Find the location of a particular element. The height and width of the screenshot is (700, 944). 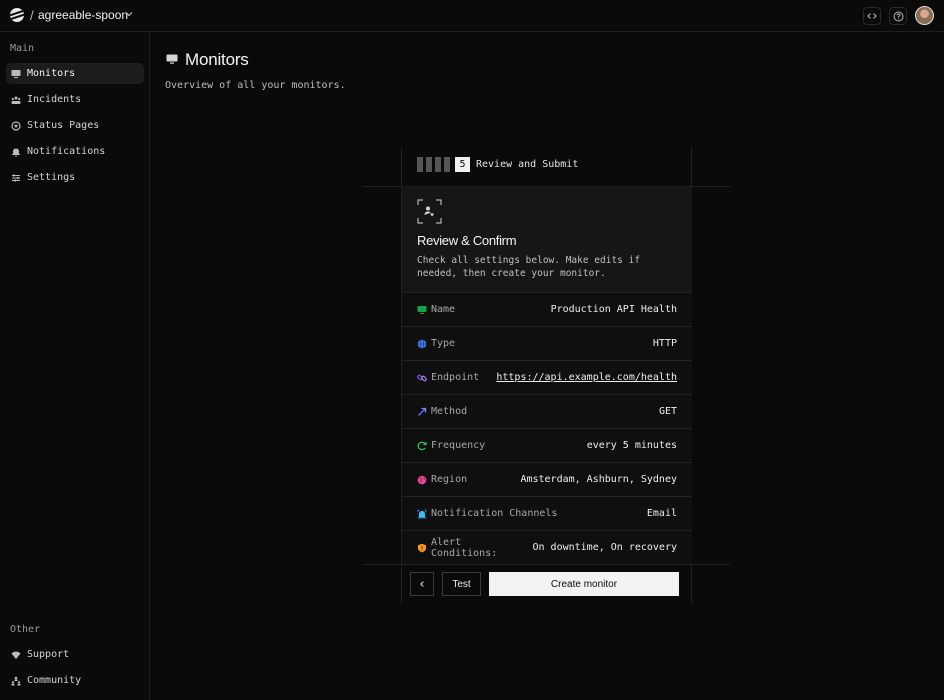

summary-row-type: Type HTTP is located at coordinates (547, 343).